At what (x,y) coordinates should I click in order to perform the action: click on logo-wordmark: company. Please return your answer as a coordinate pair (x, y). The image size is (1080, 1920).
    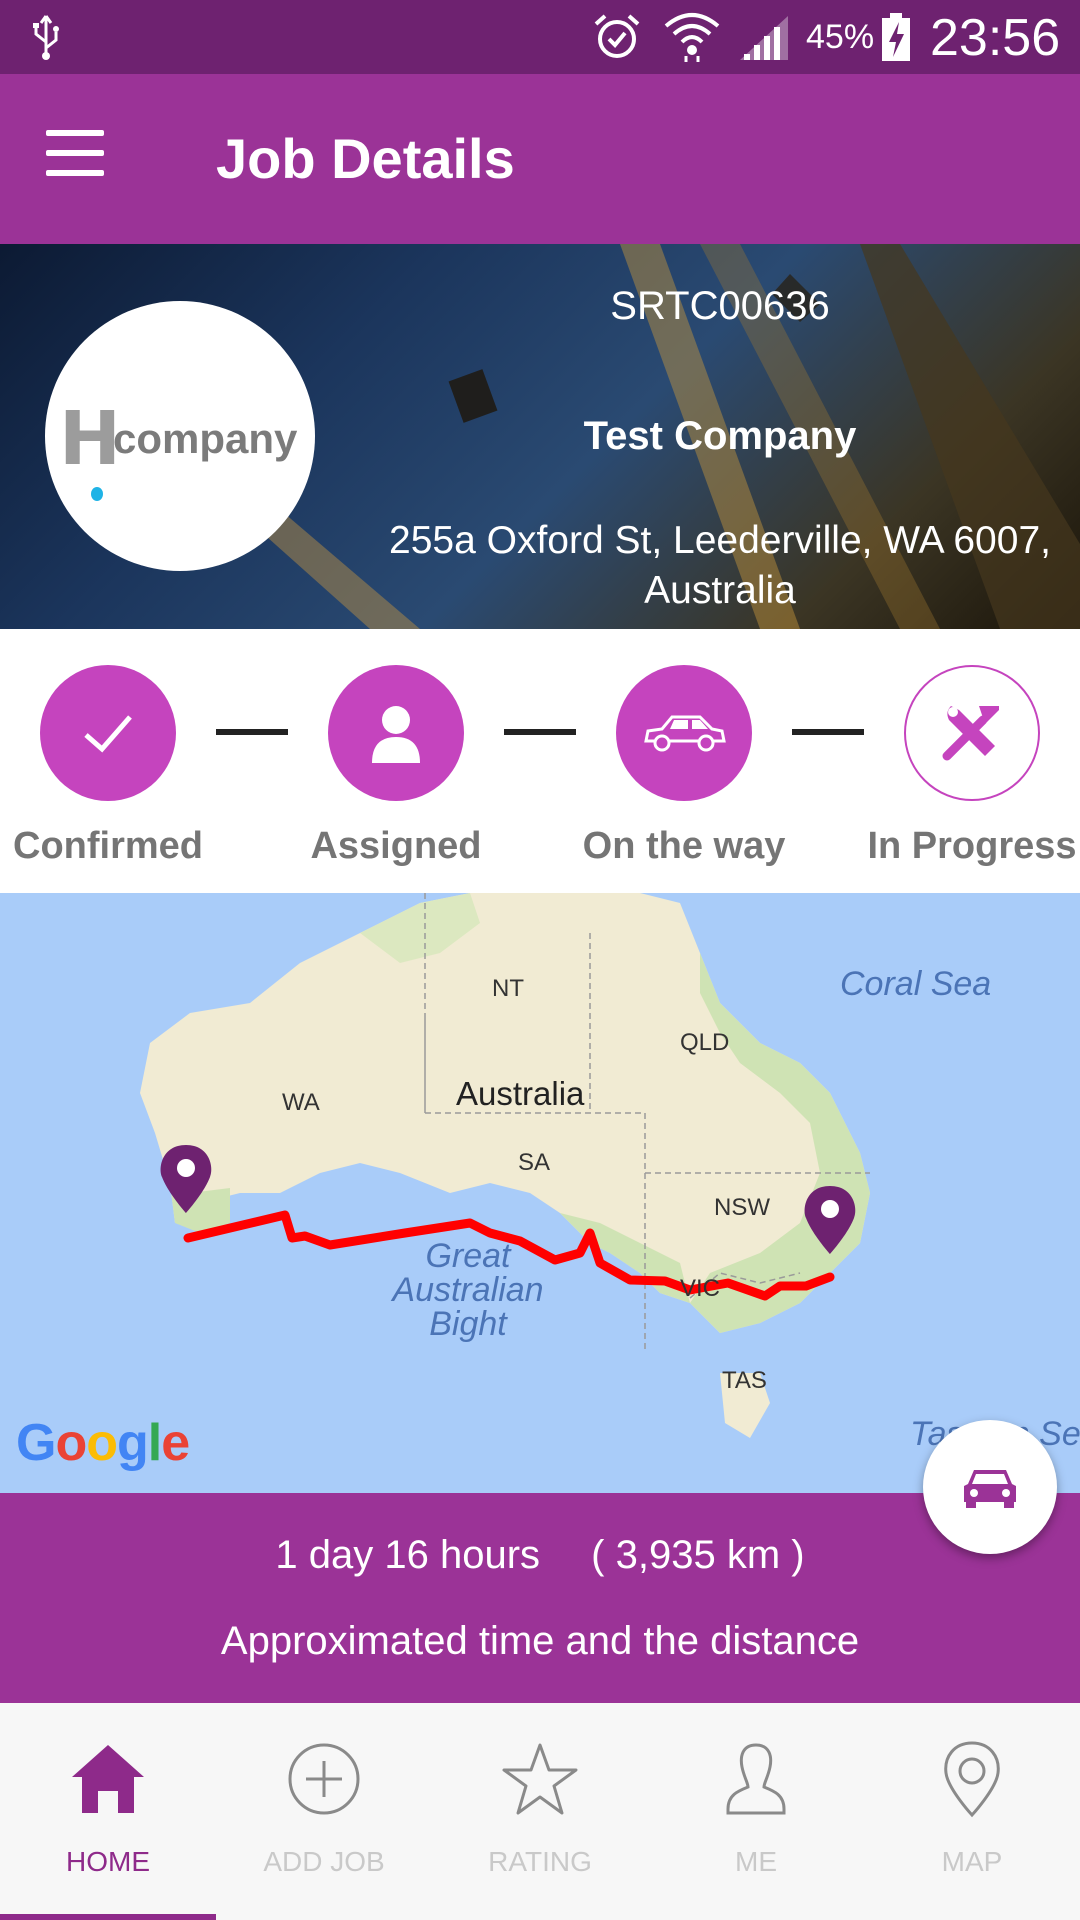
    Looking at the image, I should click on (205, 438).